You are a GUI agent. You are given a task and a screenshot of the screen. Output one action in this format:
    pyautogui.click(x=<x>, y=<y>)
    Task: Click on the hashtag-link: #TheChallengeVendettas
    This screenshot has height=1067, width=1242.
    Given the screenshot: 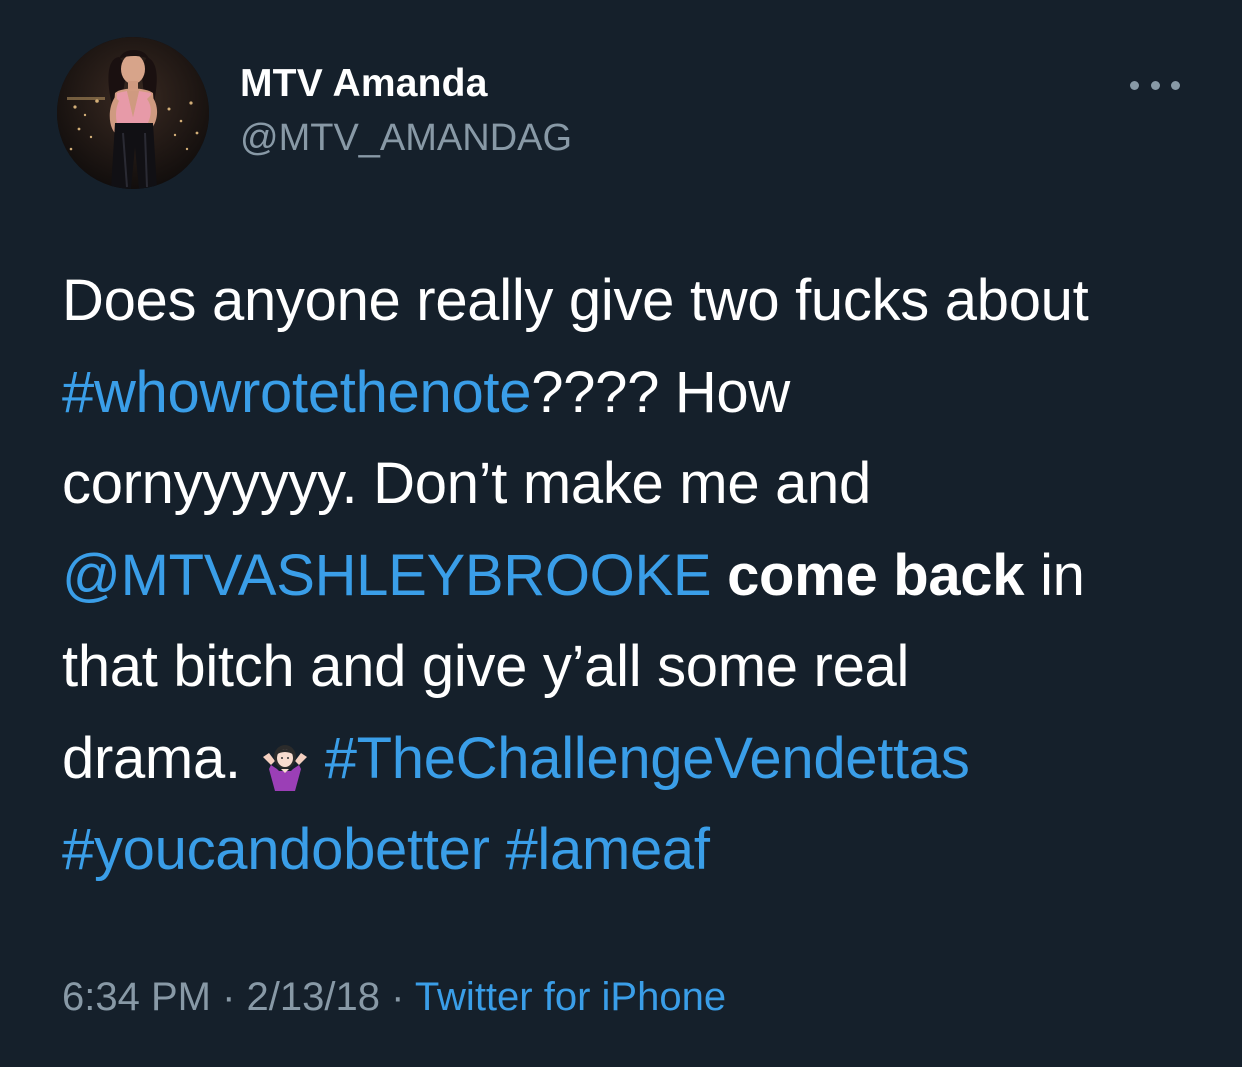 What is the action you would take?
    pyautogui.click(x=647, y=758)
    